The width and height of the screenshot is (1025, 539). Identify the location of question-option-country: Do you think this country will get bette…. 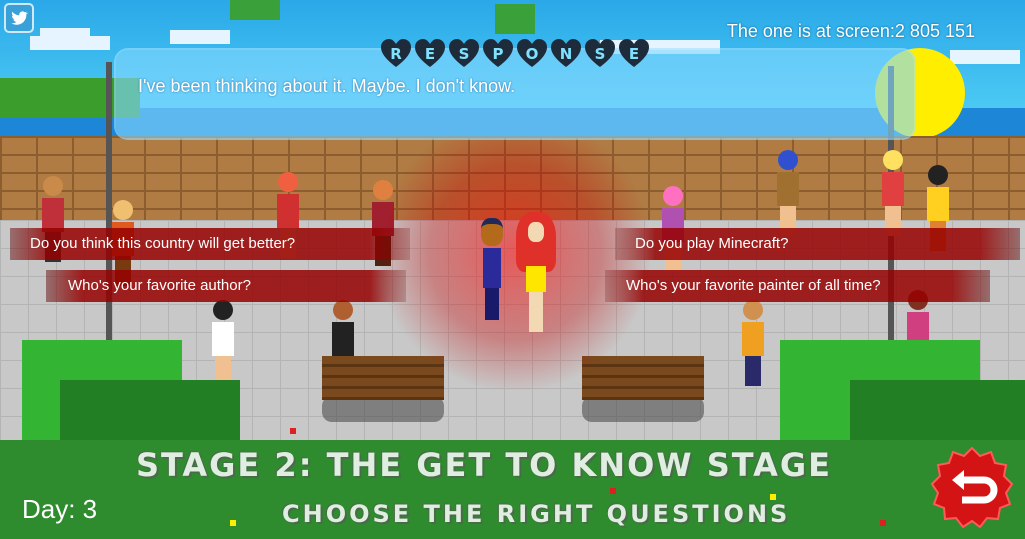
(210, 244).